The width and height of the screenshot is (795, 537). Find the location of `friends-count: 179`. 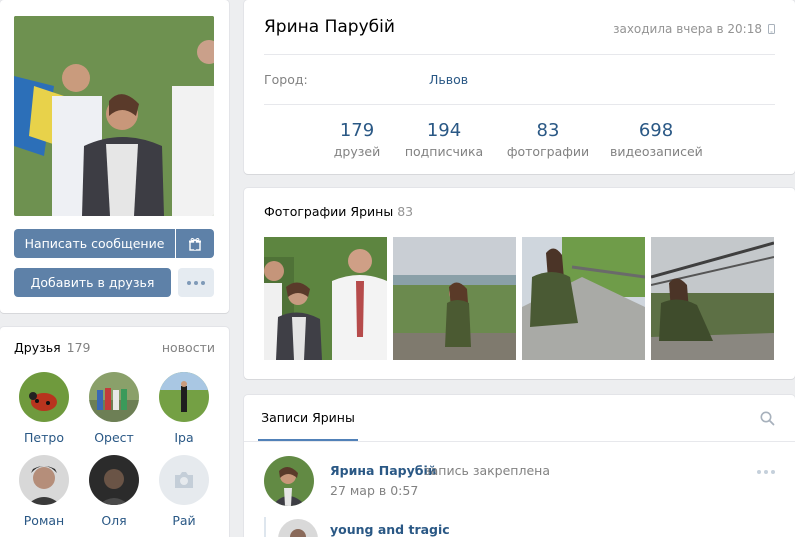

friends-count: 179 is located at coordinates (78, 347).